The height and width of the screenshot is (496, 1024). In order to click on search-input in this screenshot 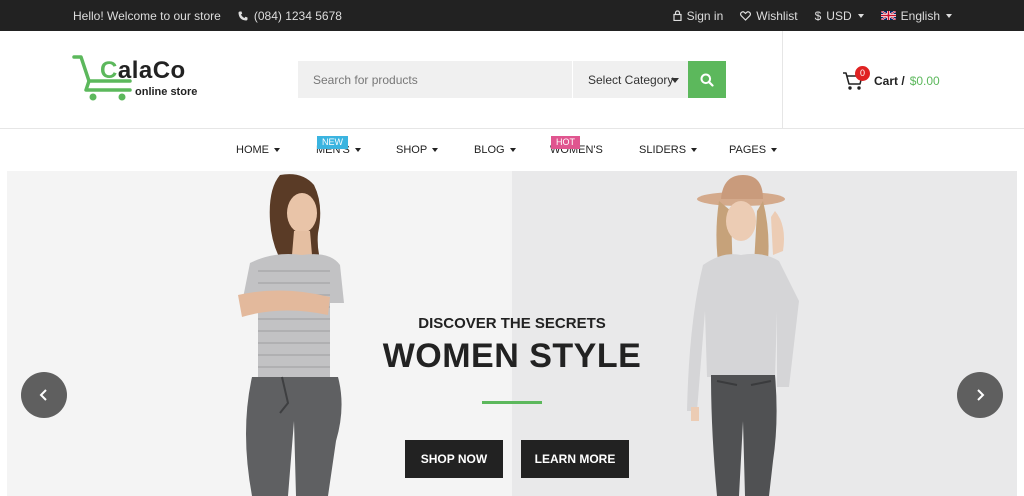, I will do `click(435, 79)`.